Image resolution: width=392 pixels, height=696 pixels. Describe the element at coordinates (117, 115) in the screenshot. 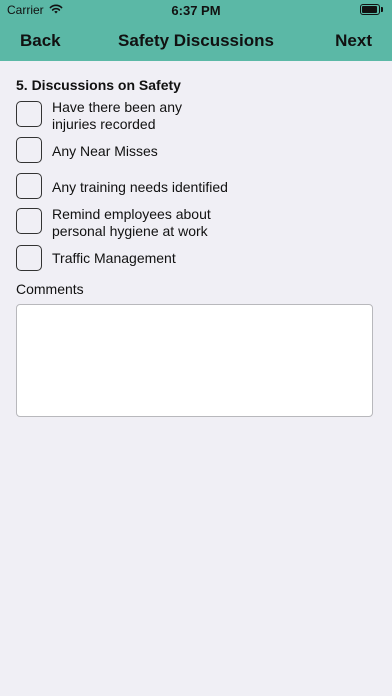

I see `checkbox-label: Have there been any injuries recorded` at that location.